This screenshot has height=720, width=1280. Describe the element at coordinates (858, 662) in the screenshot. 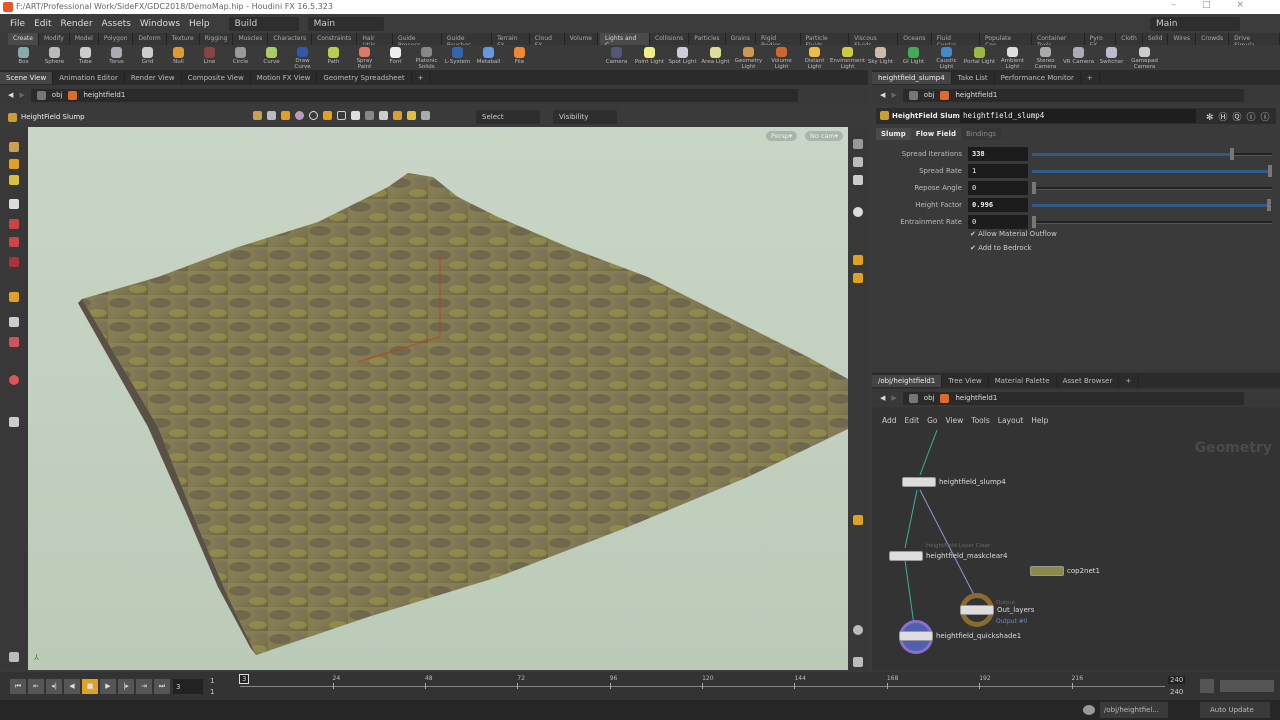

I see `render-icon` at that location.